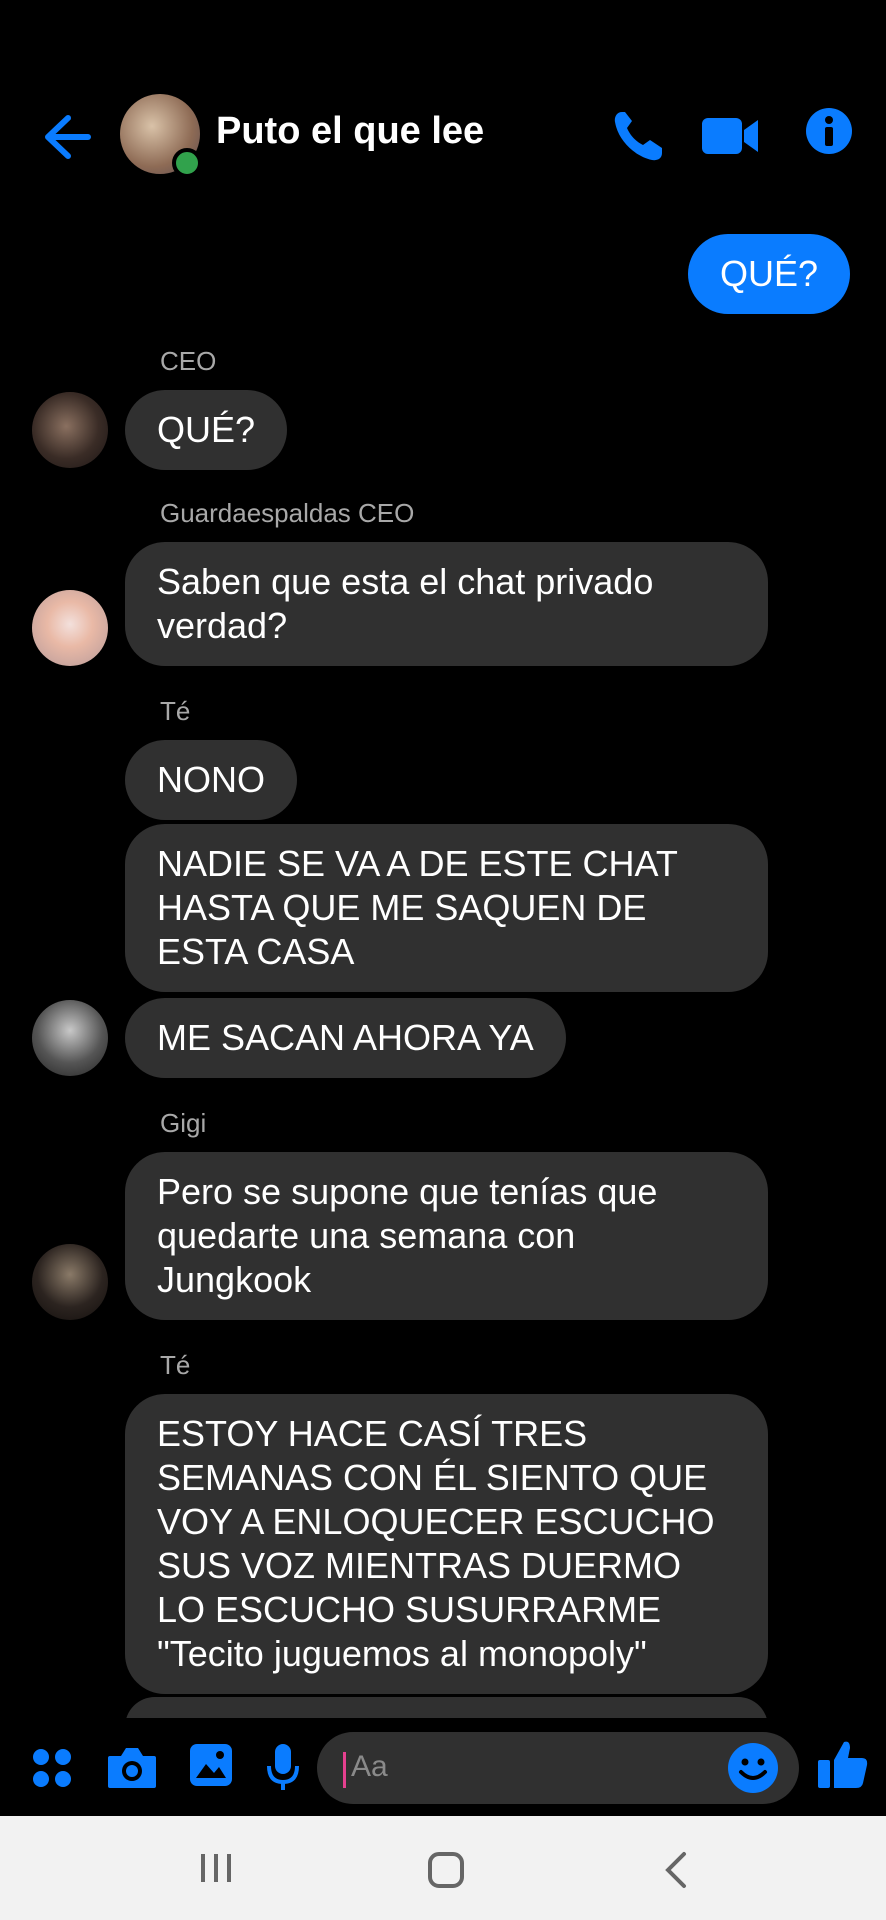 This screenshot has width=886, height=1920. What do you see at coordinates (216, 1868) in the screenshot?
I see `recents-icon` at bounding box center [216, 1868].